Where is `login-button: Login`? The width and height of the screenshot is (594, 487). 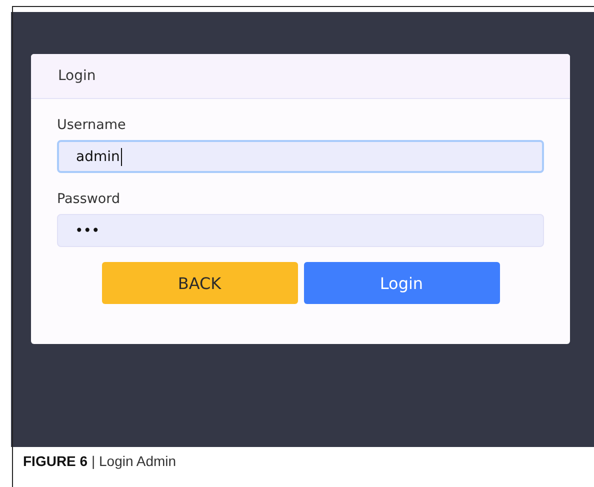 login-button: Login is located at coordinates (402, 283).